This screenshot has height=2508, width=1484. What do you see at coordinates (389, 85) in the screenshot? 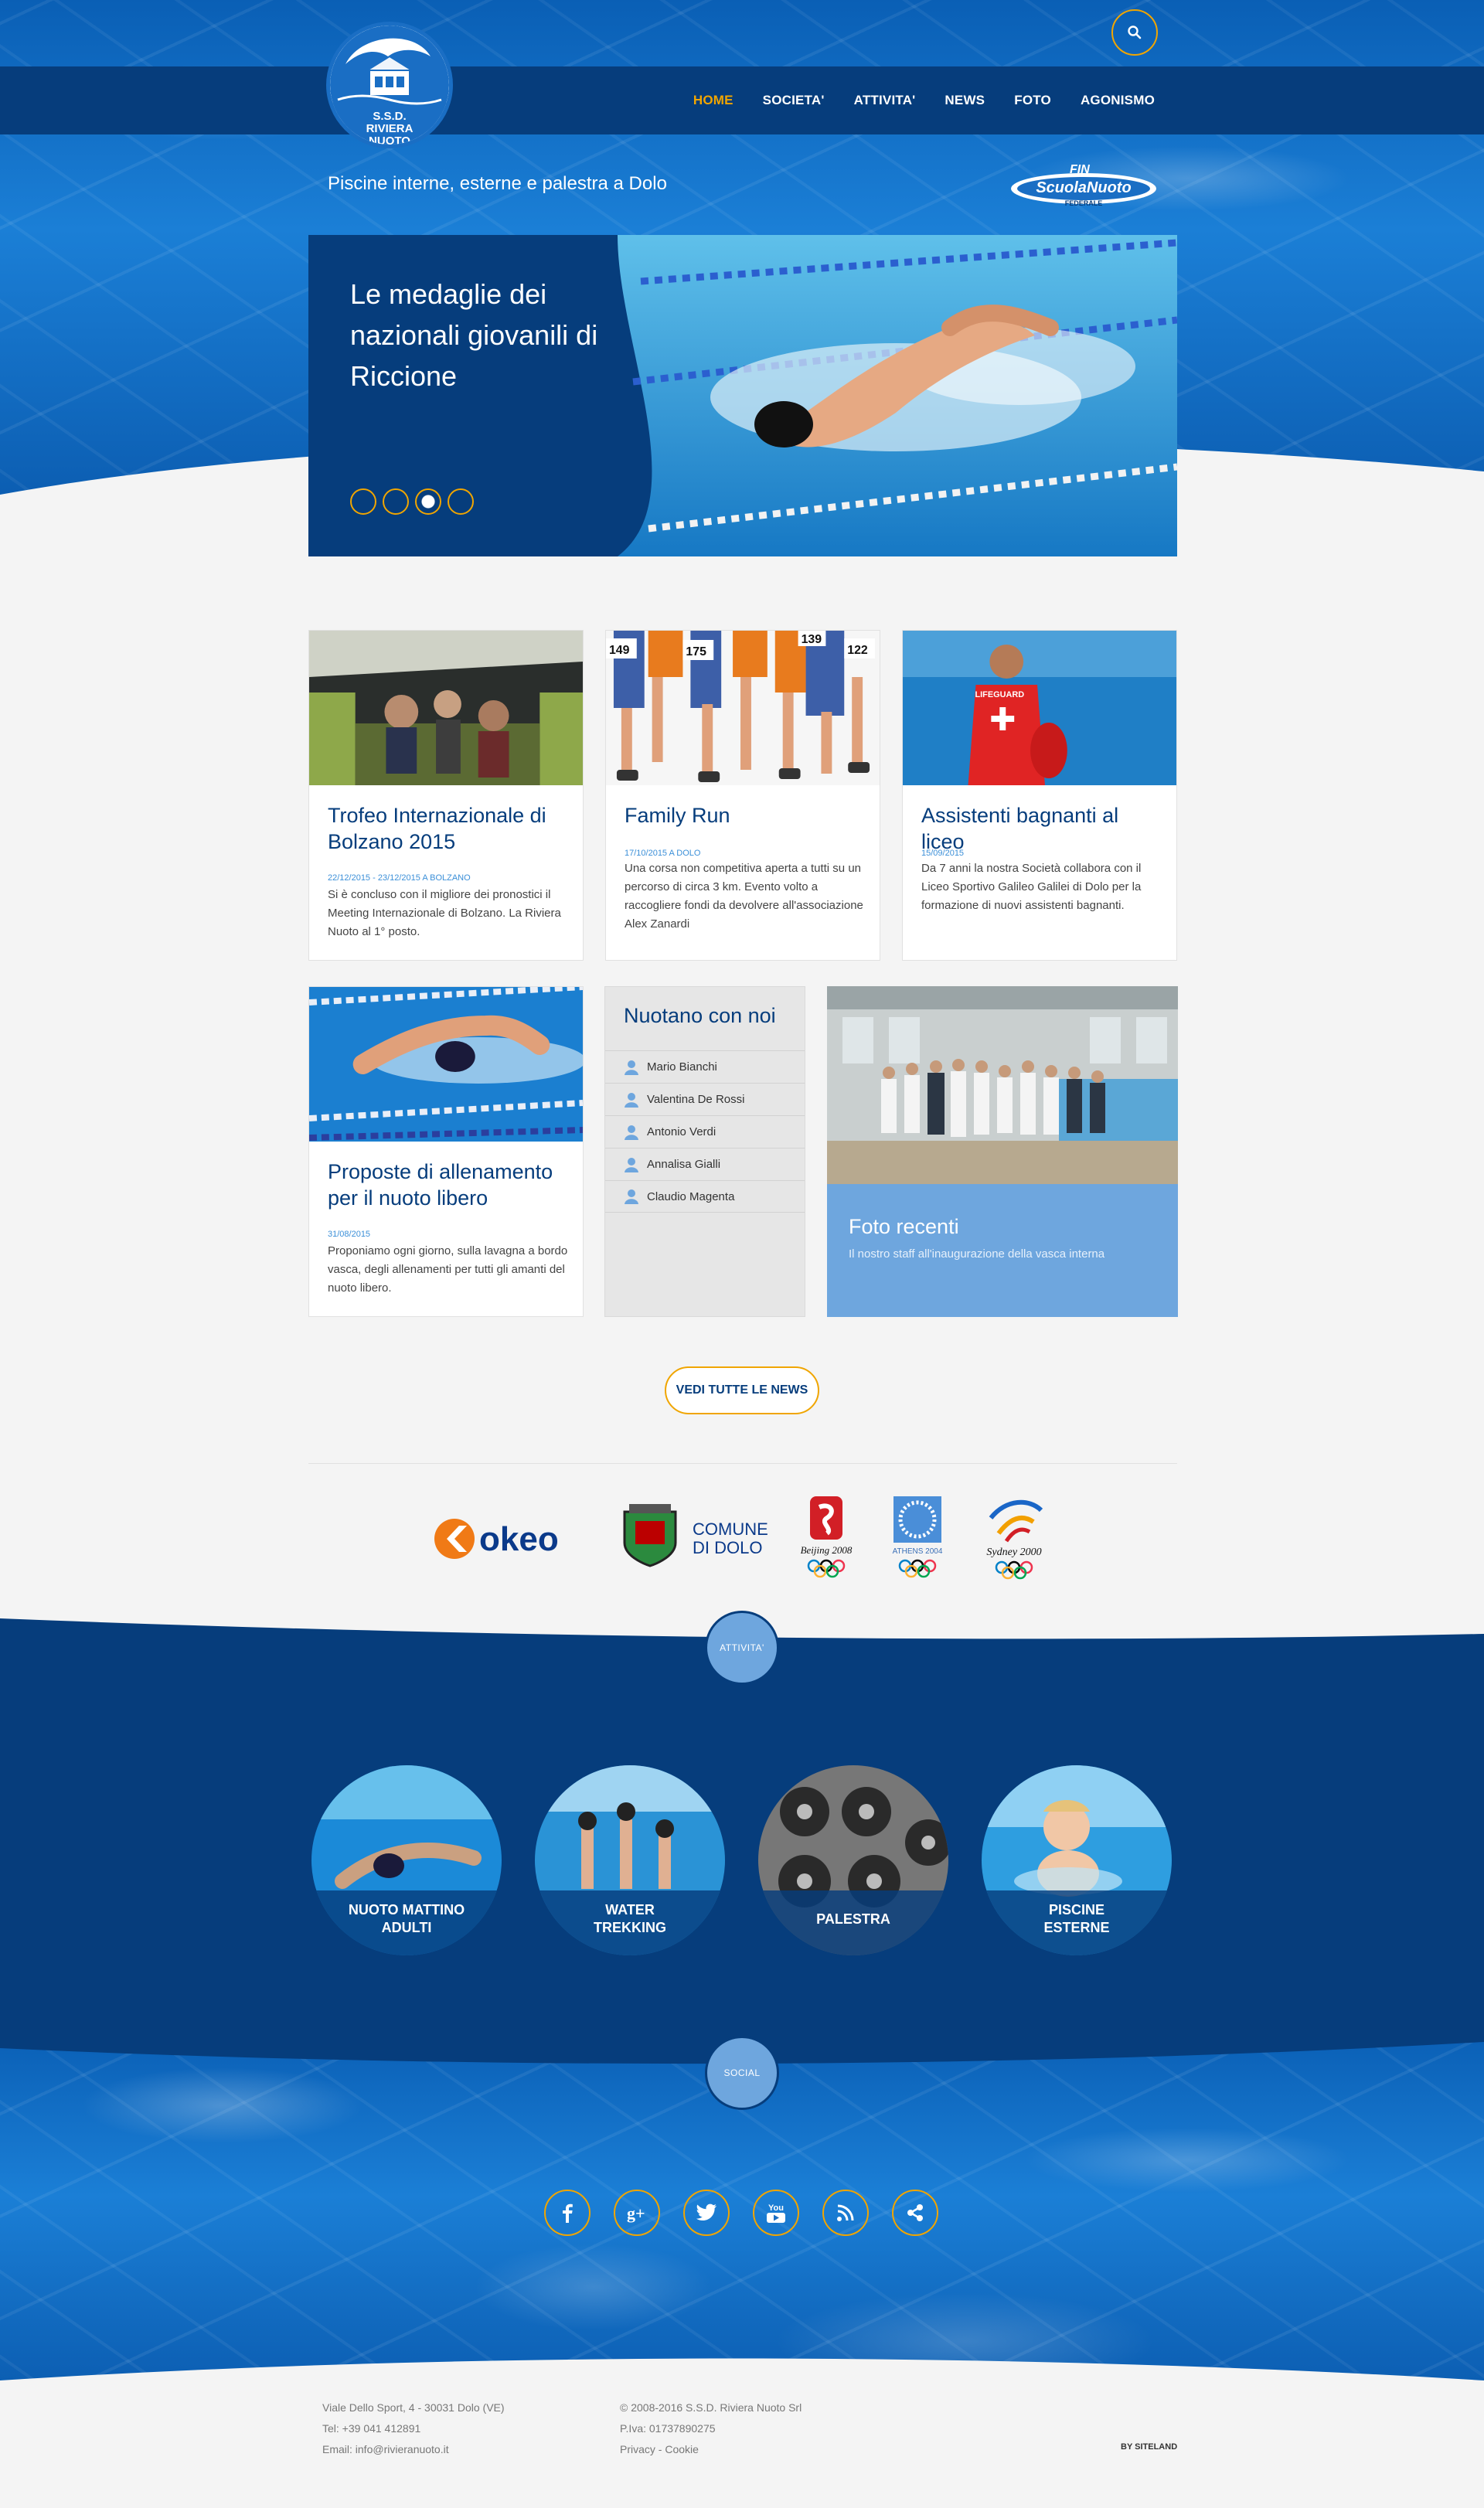
I see `site-logo: S.S.D. RIVIERA NUOTO` at bounding box center [389, 85].